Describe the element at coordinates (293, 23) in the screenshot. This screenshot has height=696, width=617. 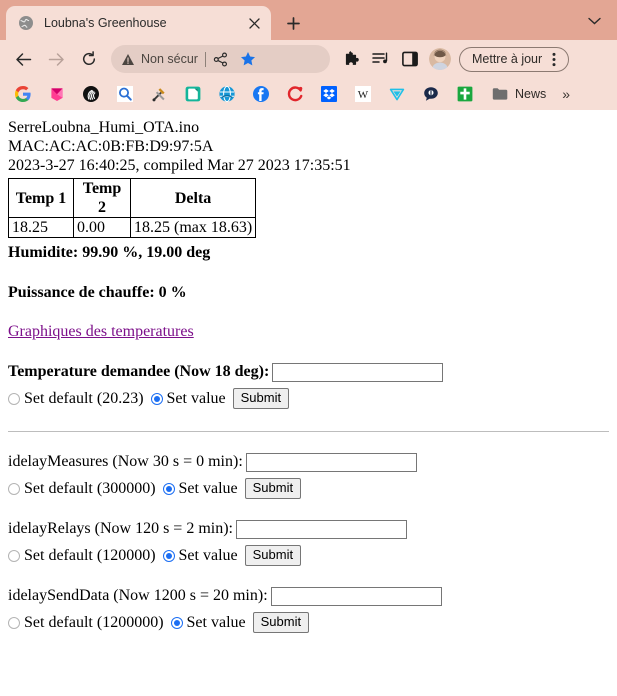
I see `new-tab-button` at that location.